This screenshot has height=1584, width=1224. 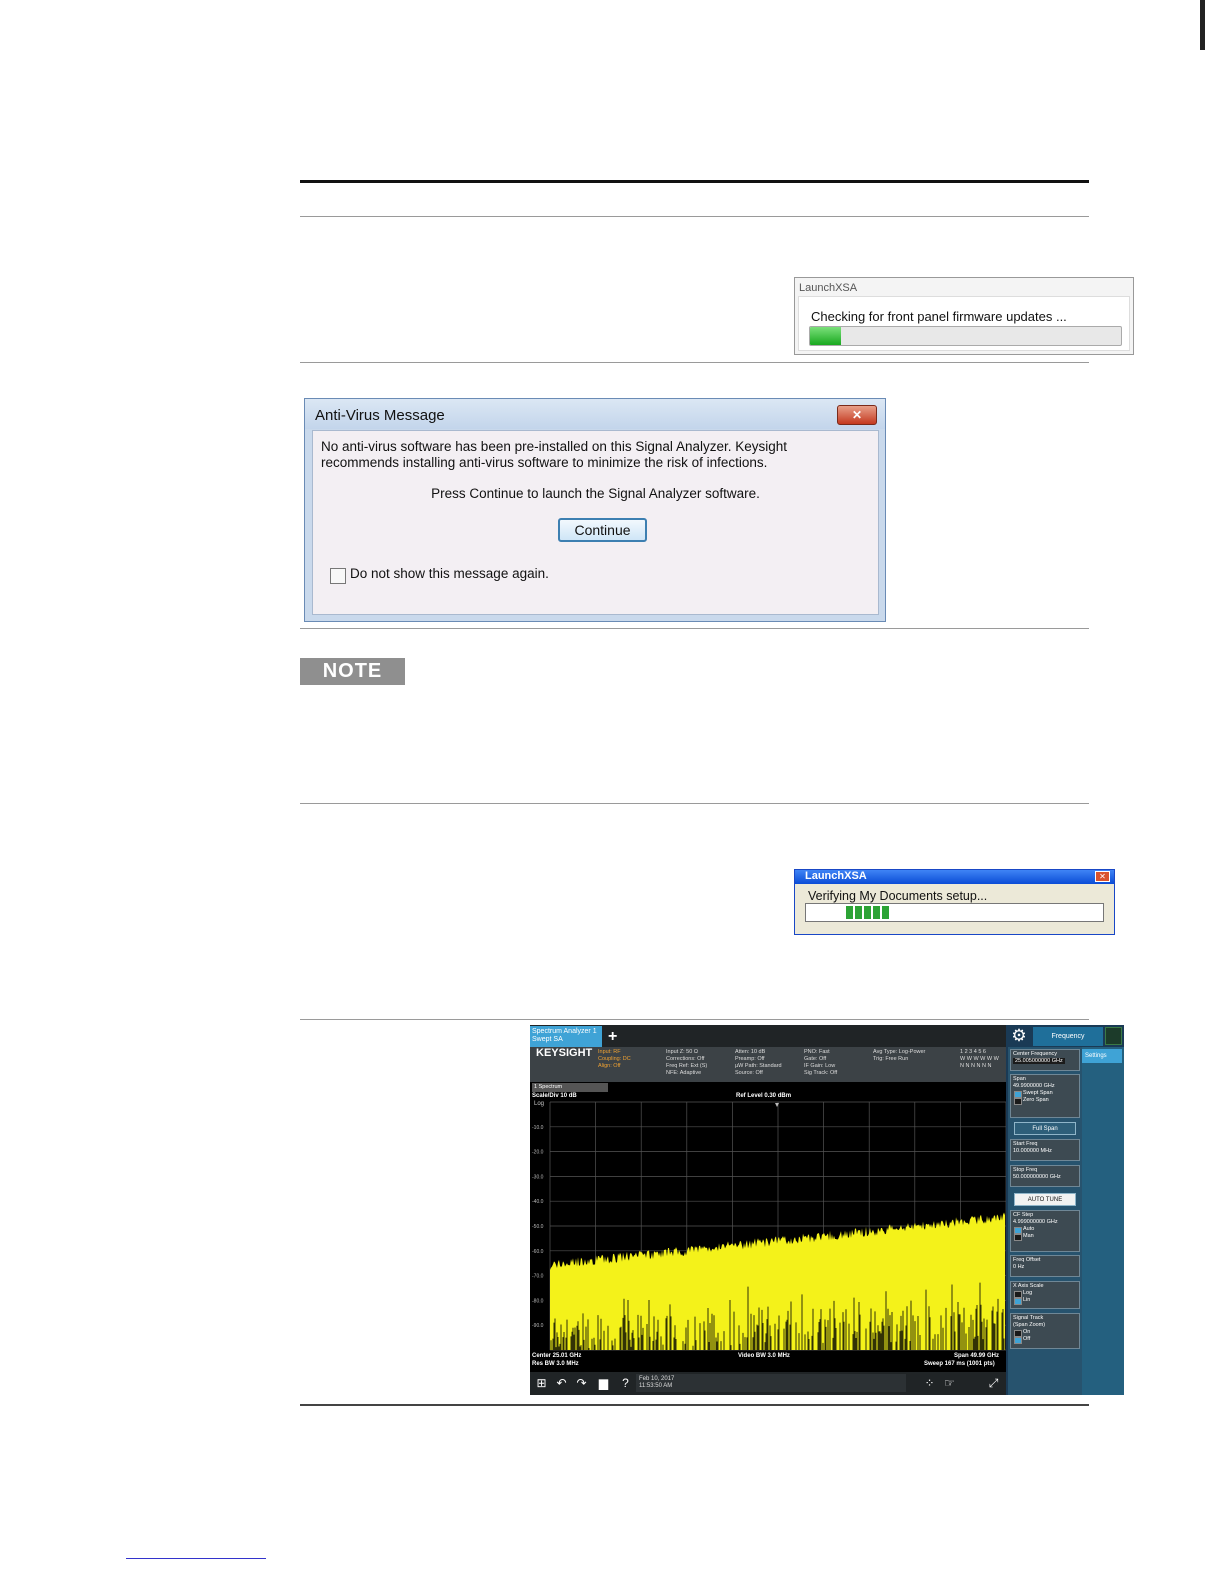 I want to click on y-tick-label: -60.0, so click(x=538, y=1252).